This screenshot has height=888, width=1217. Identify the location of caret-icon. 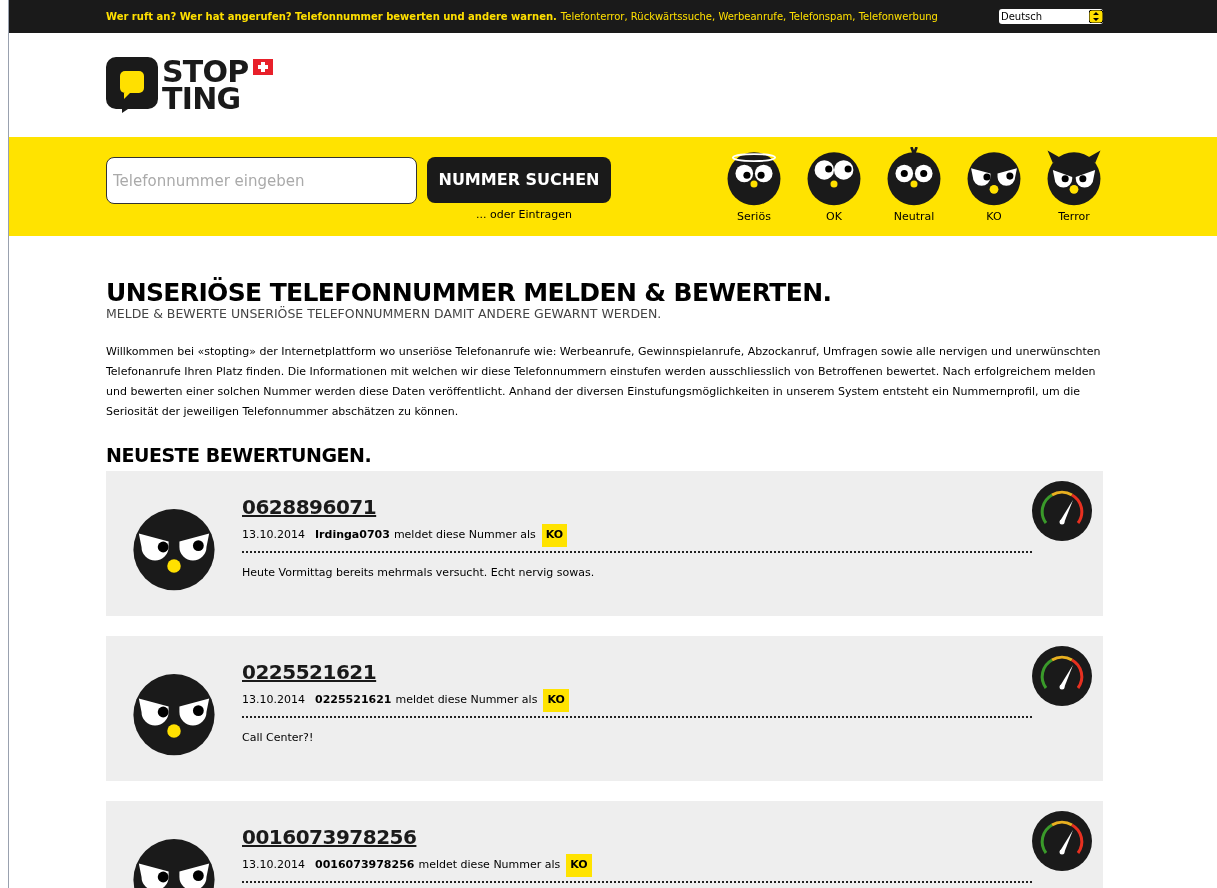
(1096, 16).